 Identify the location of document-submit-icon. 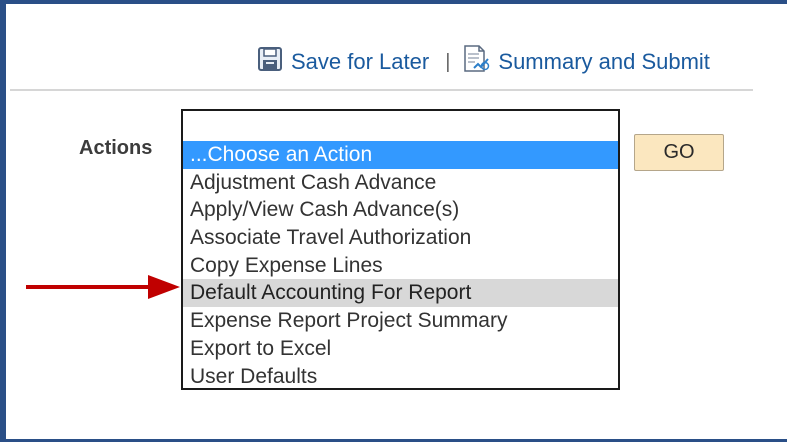
(476, 62).